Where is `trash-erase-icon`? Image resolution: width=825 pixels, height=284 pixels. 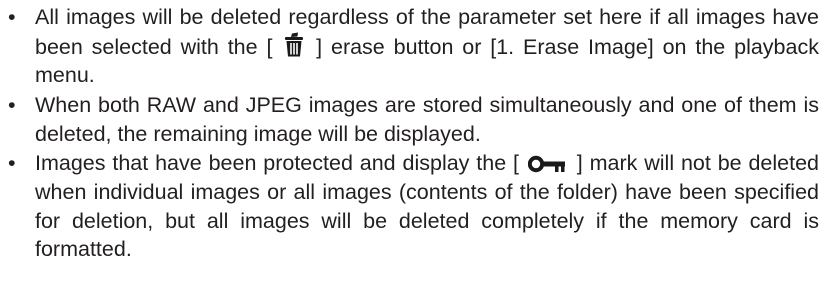 trash-erase-icon is located at coordinates (294, 45).